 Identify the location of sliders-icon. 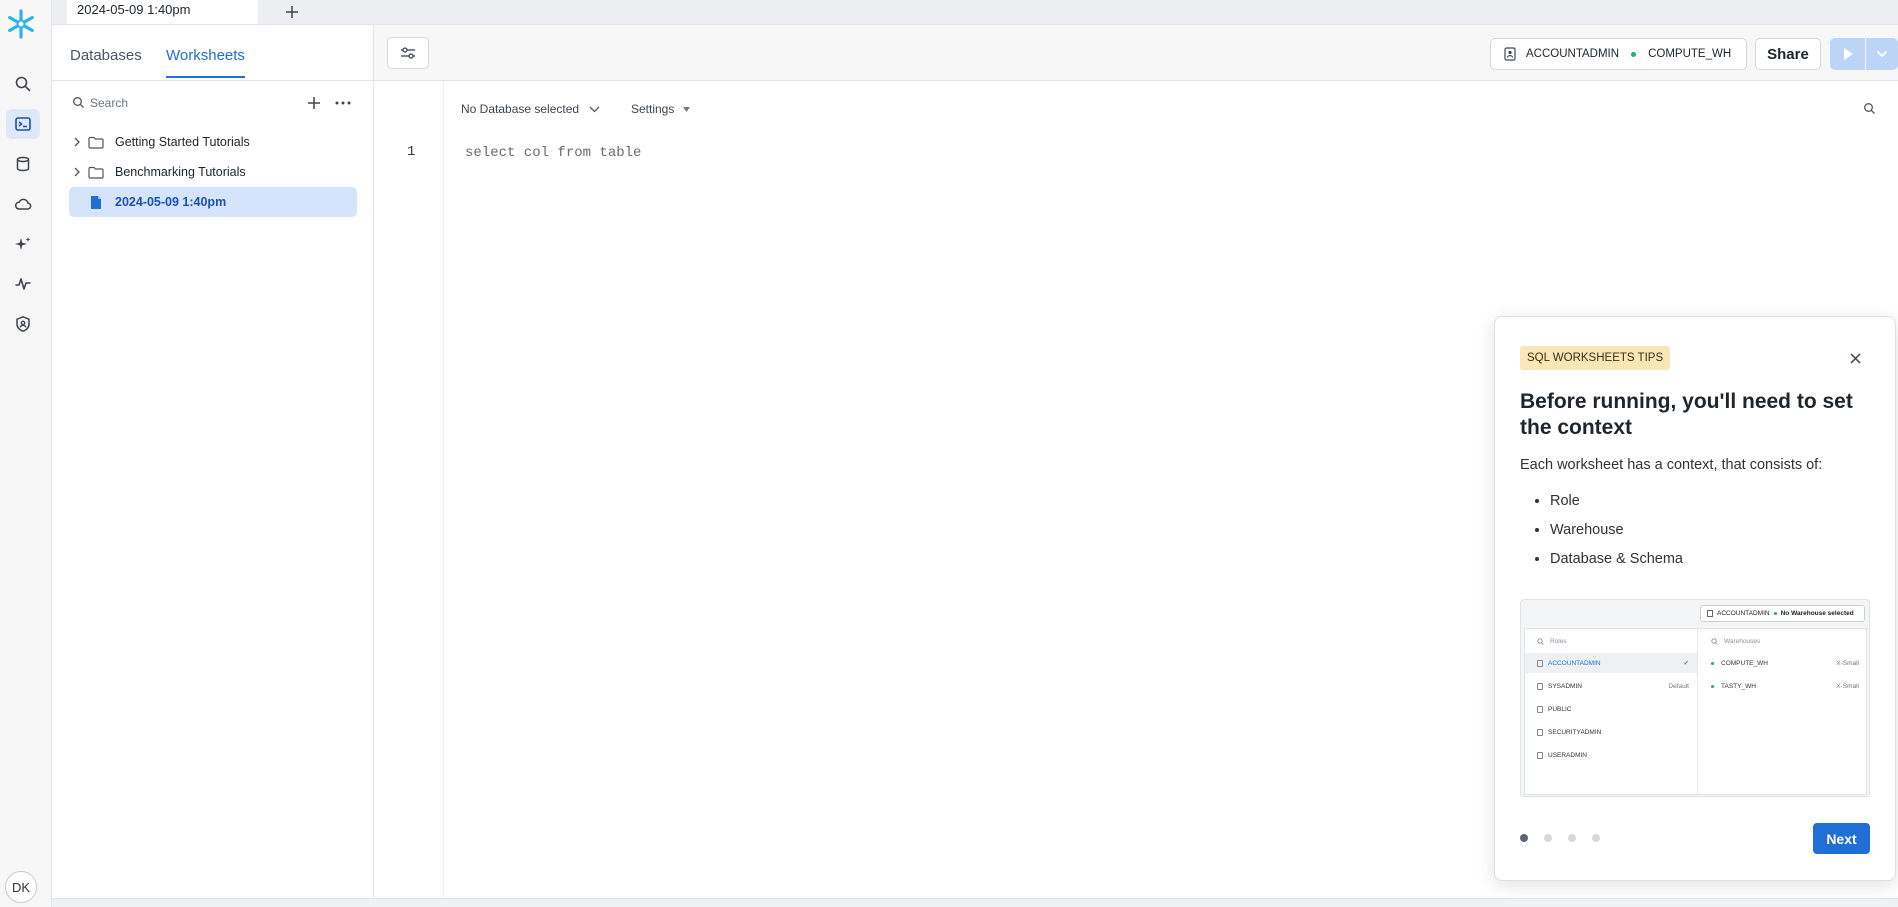
(408, 53).